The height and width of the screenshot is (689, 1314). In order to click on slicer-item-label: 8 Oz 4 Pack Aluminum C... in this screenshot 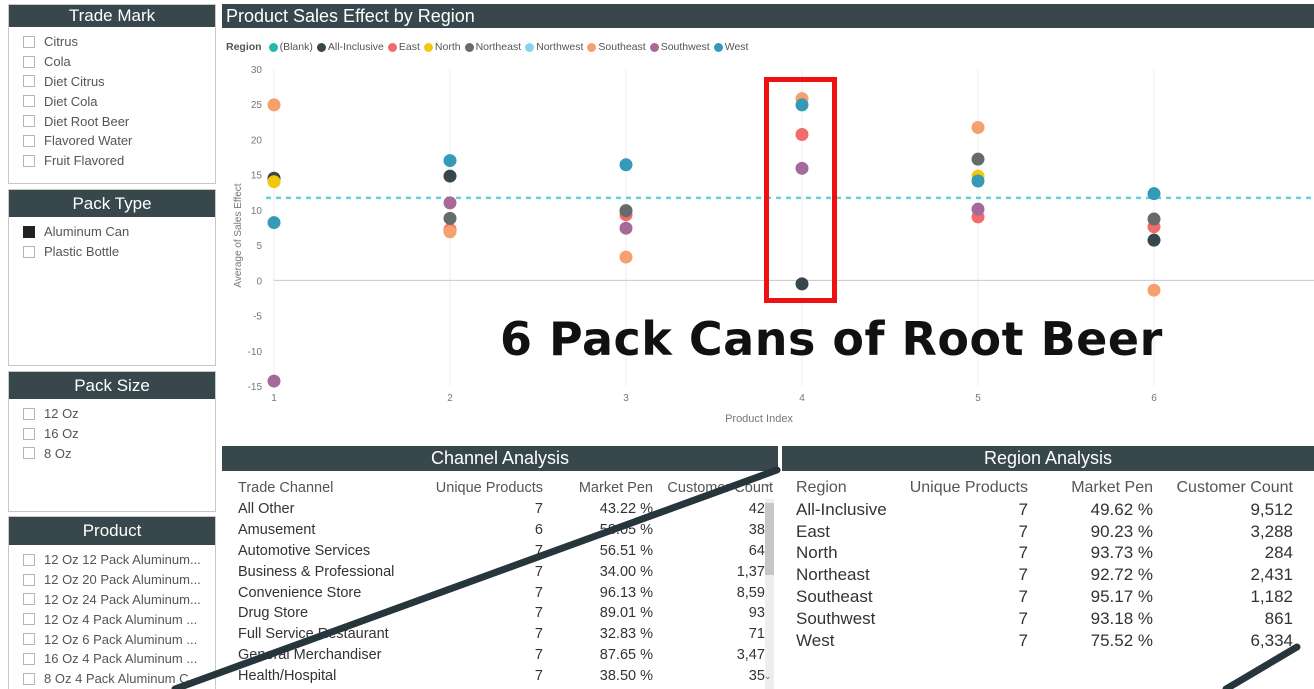, I will do `click(122, 679)`.